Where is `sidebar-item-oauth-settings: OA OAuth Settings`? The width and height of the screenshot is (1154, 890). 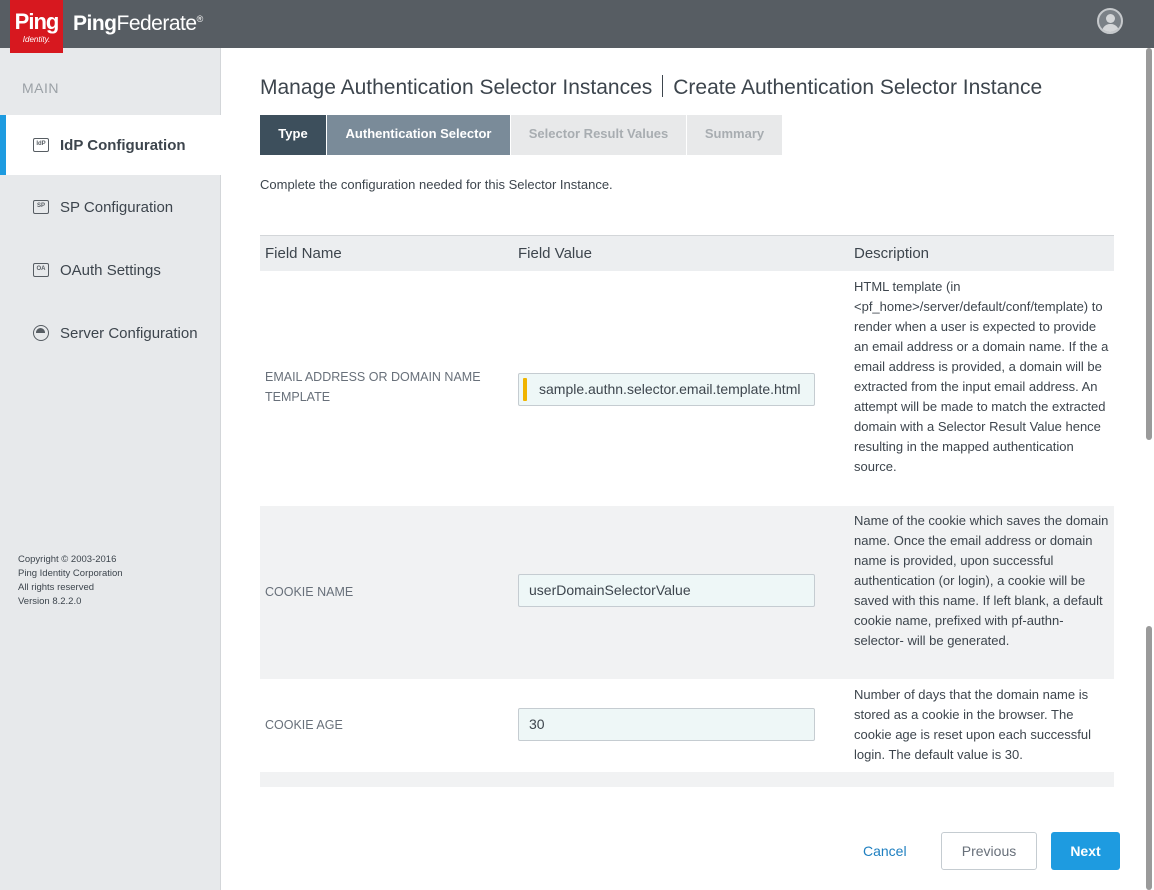
sidebar-item-oauth-settings: OA OAuth Settings is located at coordinates (110, 270).